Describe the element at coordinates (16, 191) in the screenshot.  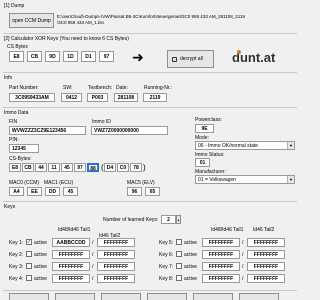
I see `mac0-field: A4` at that location.